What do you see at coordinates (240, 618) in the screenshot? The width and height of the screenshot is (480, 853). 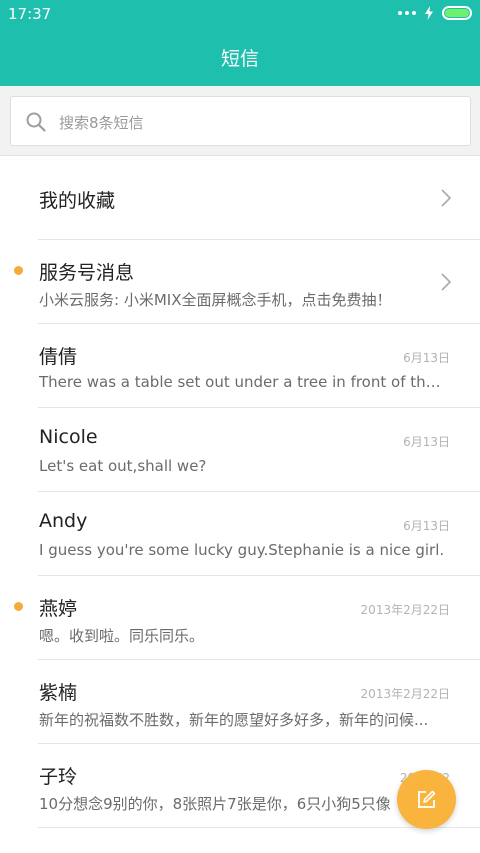 I see `conversation-row: 燕婷 2013年2月22日 嗯。收到啦。同乐同乐。` at bounding box center [240, 618].